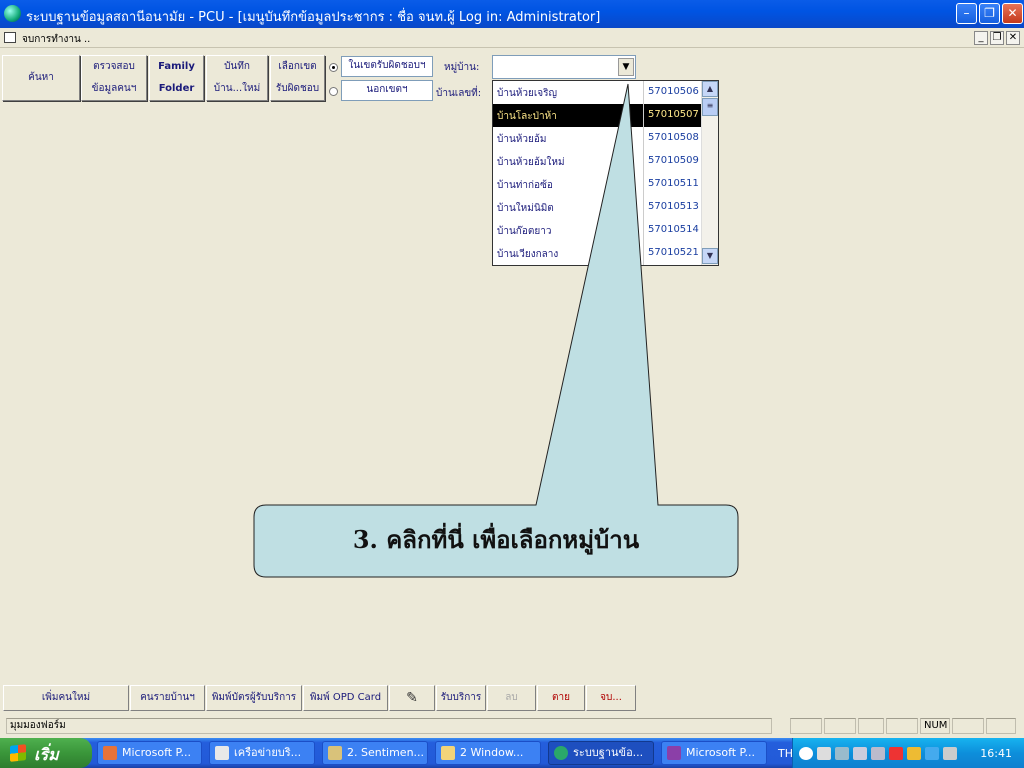  I want to click on security-icon, so click(896, 753).